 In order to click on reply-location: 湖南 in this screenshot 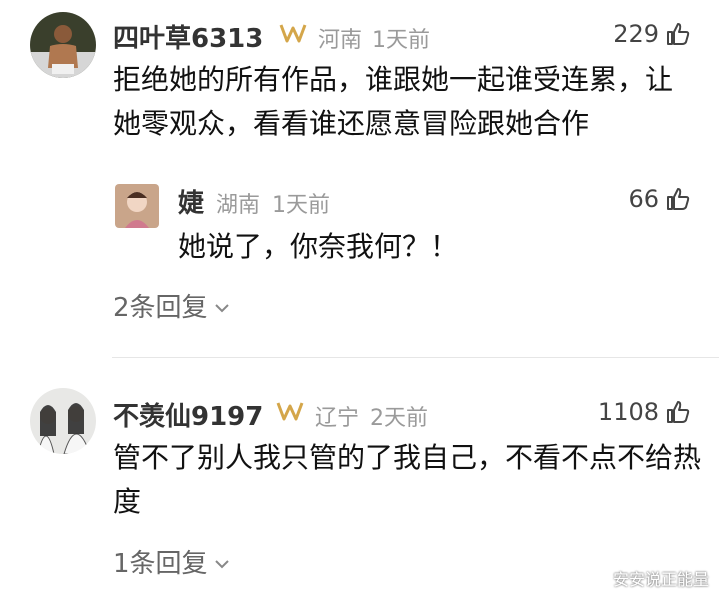, I will do `click(238, 205)`.